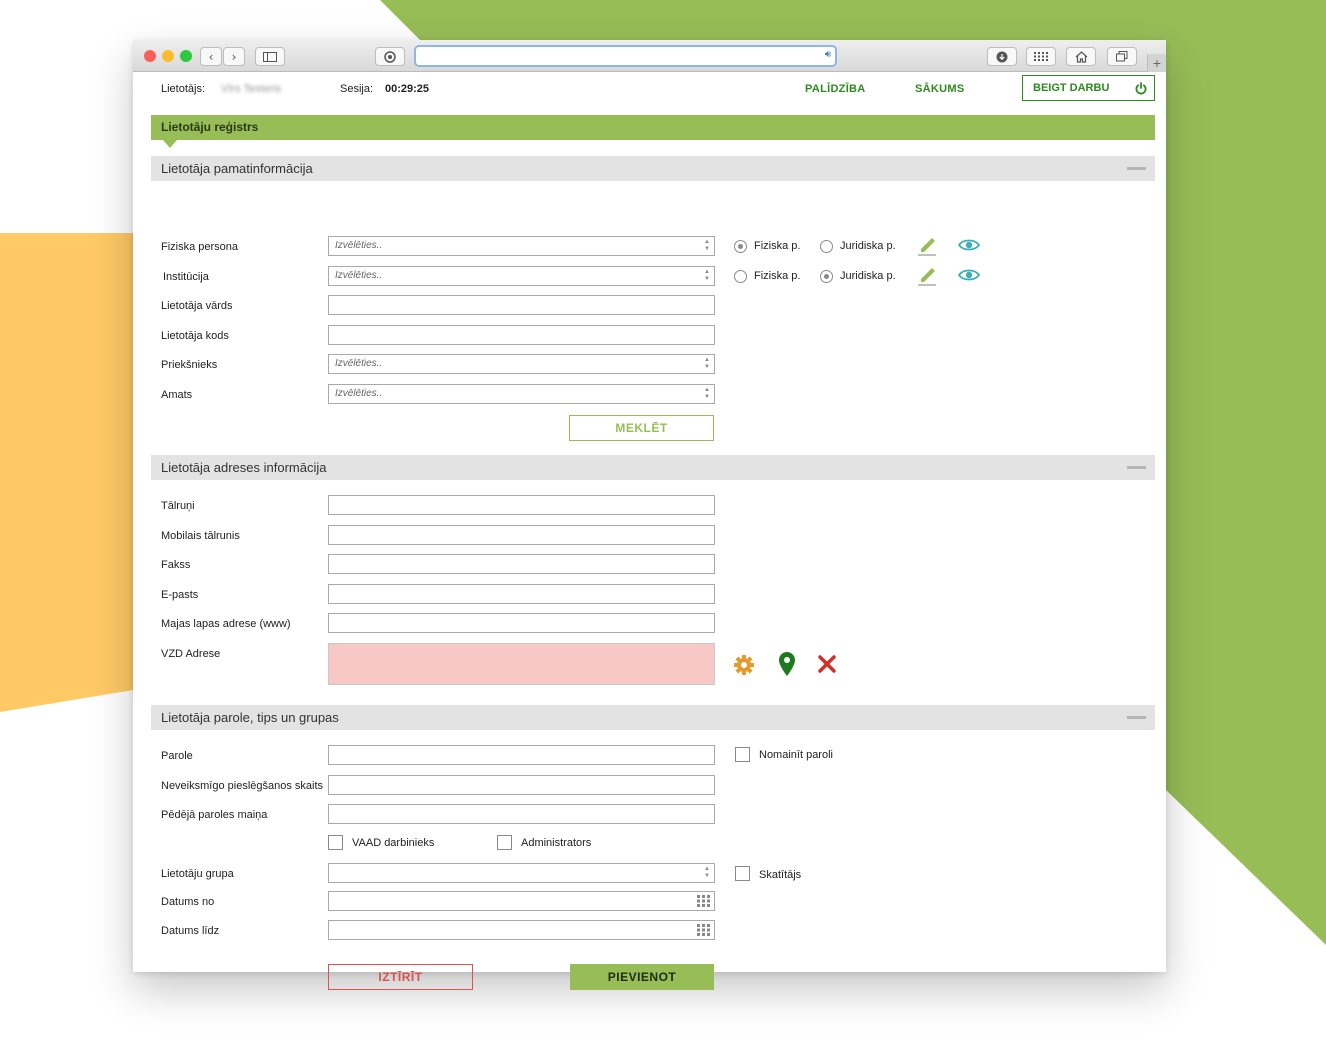 This screenshot has width=1326, height=1052. I want to click on user-label: Lietotājs:, so click(183, 89).